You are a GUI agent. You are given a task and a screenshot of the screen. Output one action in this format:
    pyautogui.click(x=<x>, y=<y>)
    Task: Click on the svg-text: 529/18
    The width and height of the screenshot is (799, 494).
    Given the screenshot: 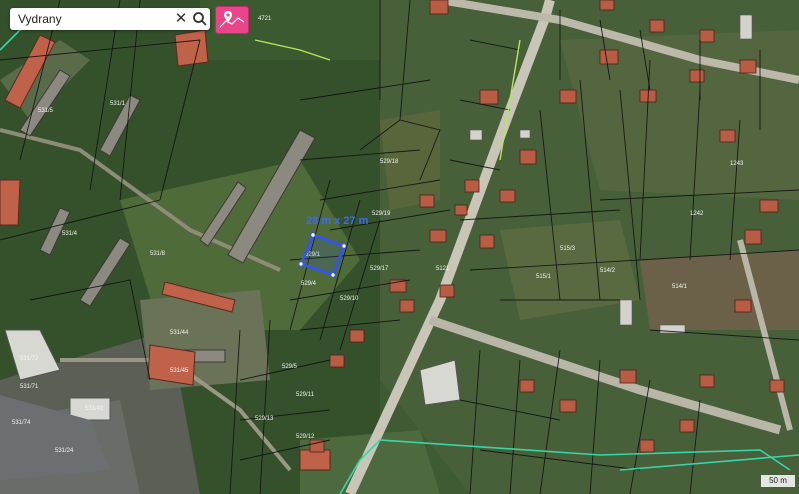 What is the action you would take?
    pyautogui.click(x=389, y=162)
    